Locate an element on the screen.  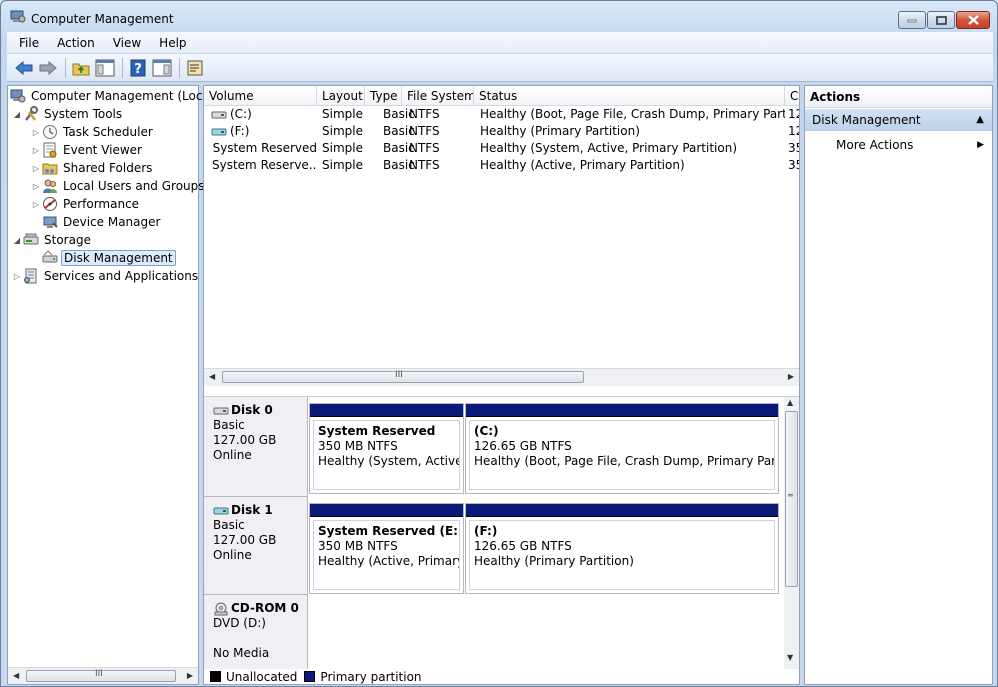
tree-label: Shared Folders is located at coordinates (108, 168).